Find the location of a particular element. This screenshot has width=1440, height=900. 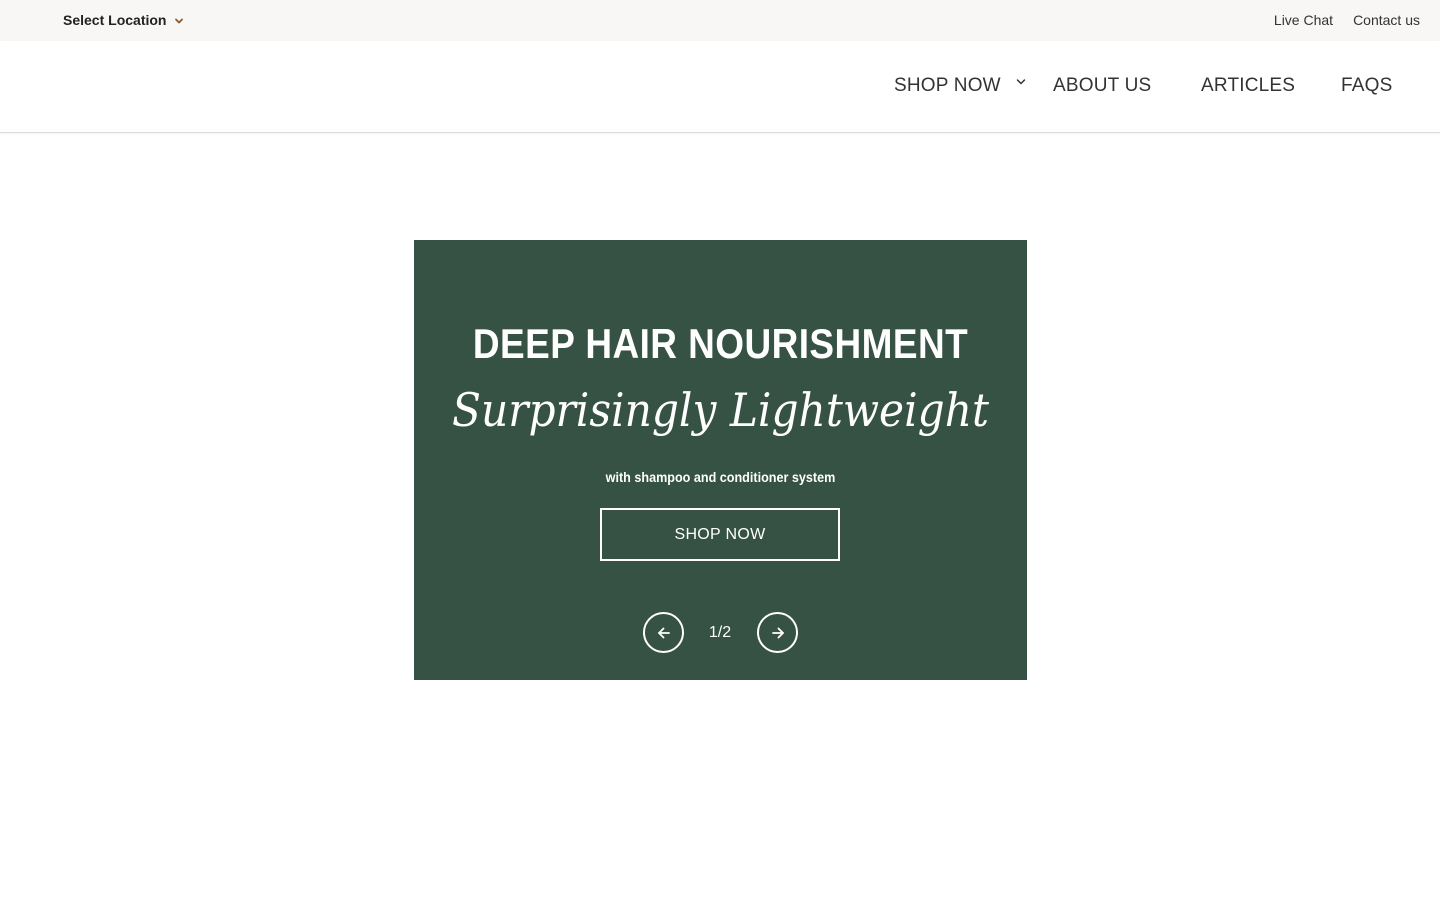

arrow-right-icon is located at coordinates (778, 633).